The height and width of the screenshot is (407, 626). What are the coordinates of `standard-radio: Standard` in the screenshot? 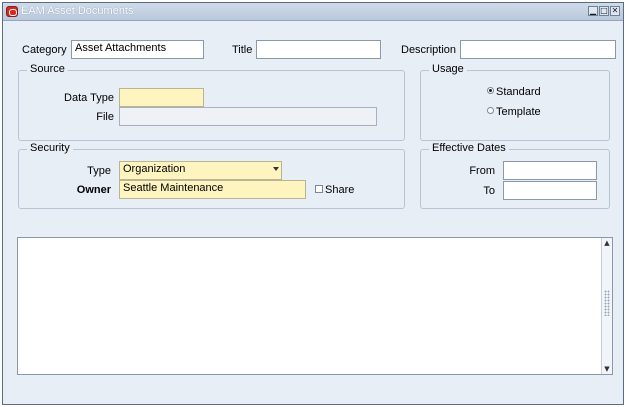 It's located at (514, 92).